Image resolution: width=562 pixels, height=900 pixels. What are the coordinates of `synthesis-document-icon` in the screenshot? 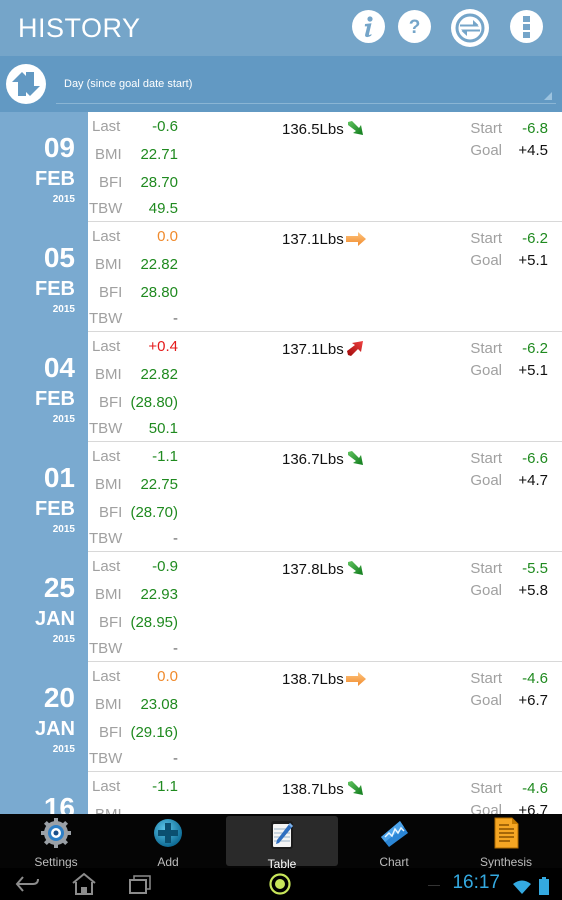 It's located at (506, 833).